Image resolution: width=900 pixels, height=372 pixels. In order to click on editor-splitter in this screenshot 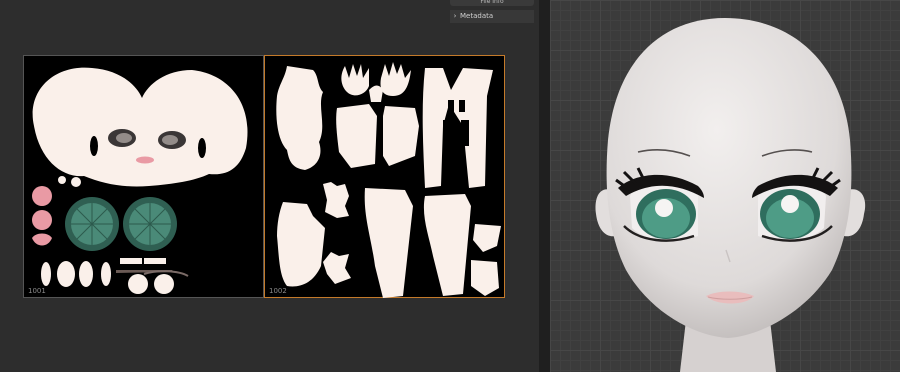, I will do `click(544, 186)`.